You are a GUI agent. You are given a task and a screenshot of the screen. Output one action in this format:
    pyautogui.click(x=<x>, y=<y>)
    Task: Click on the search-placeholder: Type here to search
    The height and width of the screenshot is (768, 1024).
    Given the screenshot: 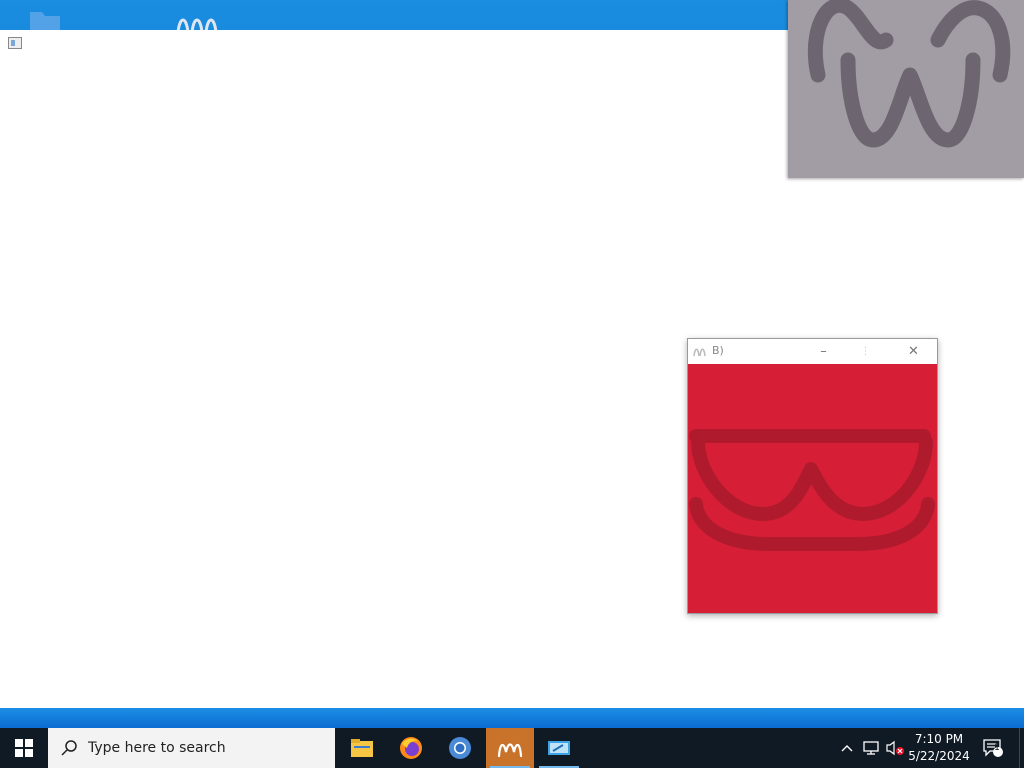 What is the action you would take?
    pyautogui.click(x=157, y=748)
    